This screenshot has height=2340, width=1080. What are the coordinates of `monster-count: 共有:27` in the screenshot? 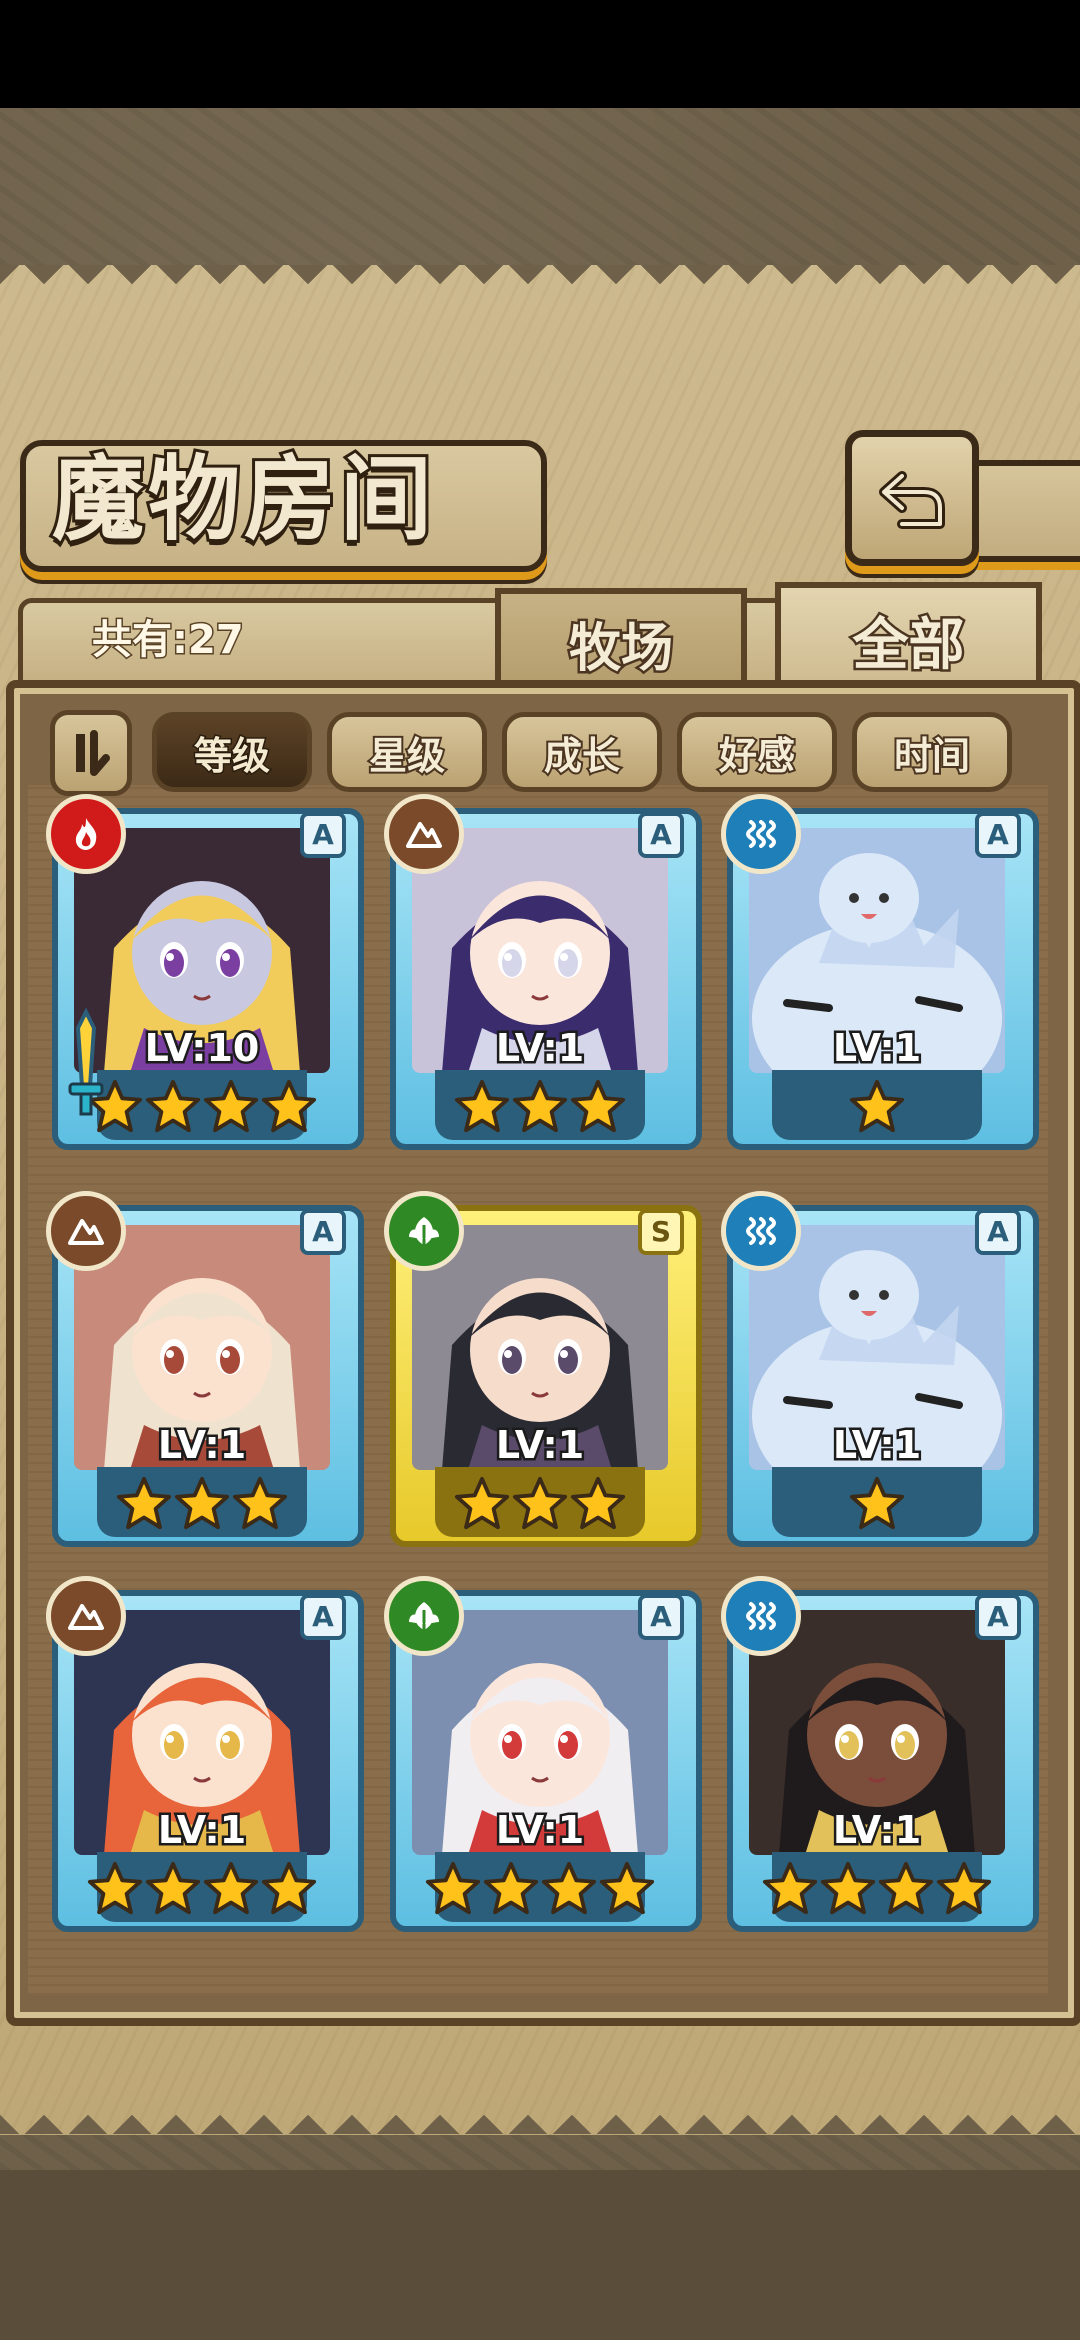 It's located at (168, 640).